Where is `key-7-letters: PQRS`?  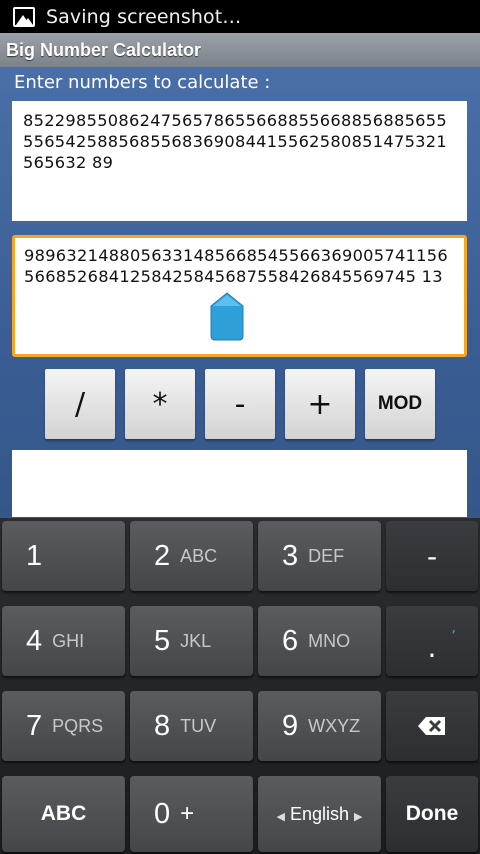 key-7-letters: PQRS is located at coordinates (78, 725).